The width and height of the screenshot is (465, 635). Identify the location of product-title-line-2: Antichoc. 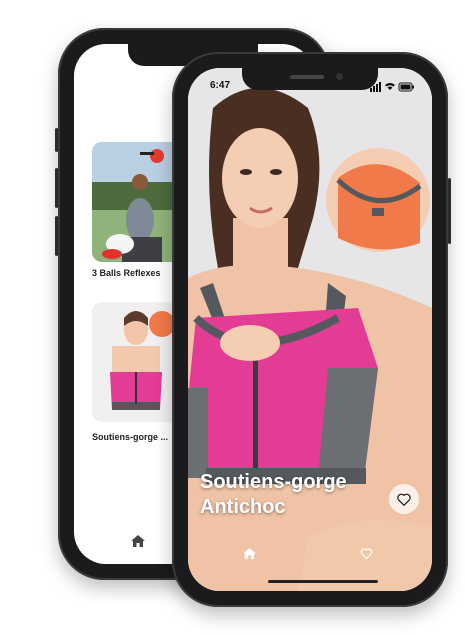
(243, 507).